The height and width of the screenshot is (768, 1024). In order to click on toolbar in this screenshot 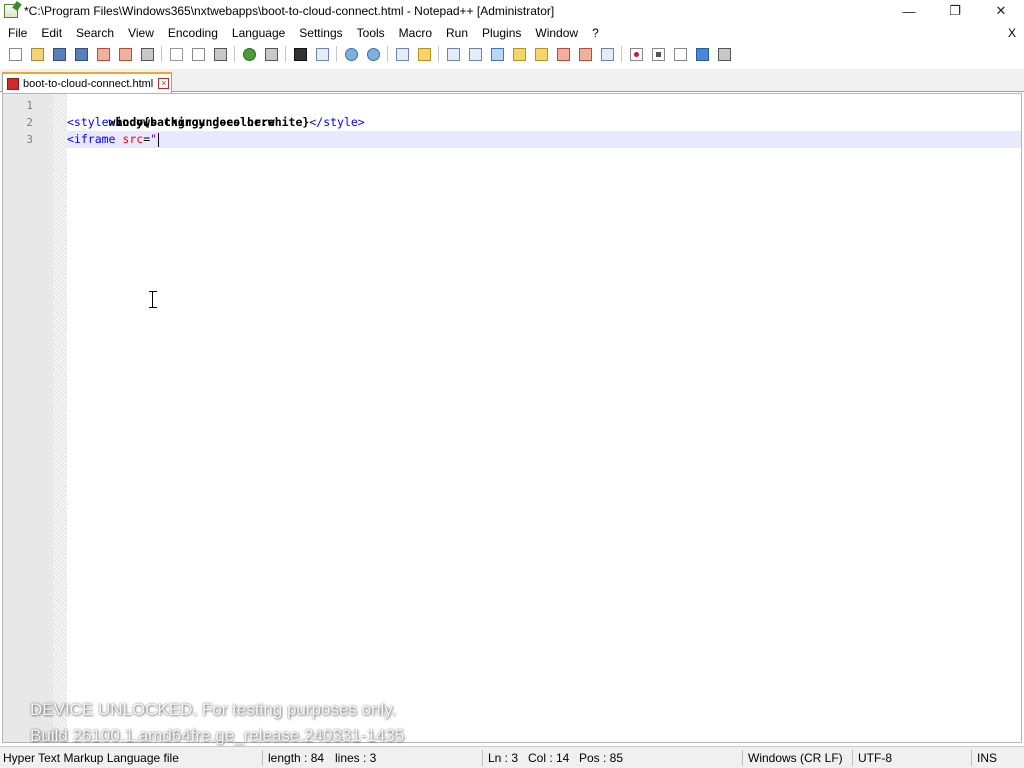, I will do `click(512, 54)`.